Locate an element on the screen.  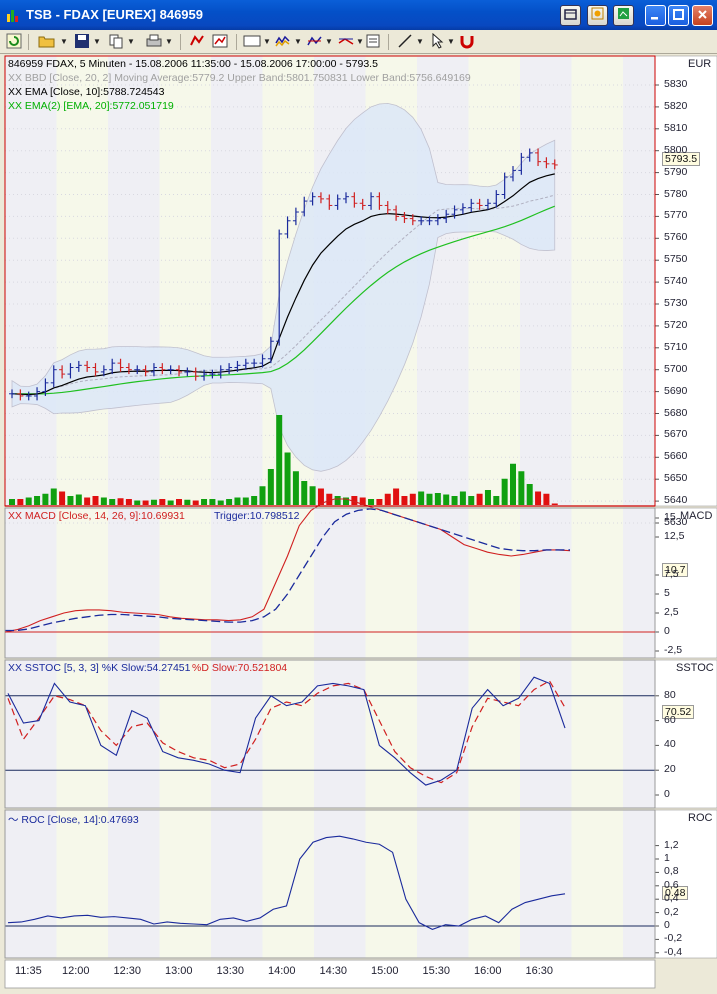
forward-button is located at coordinates (220, 42).